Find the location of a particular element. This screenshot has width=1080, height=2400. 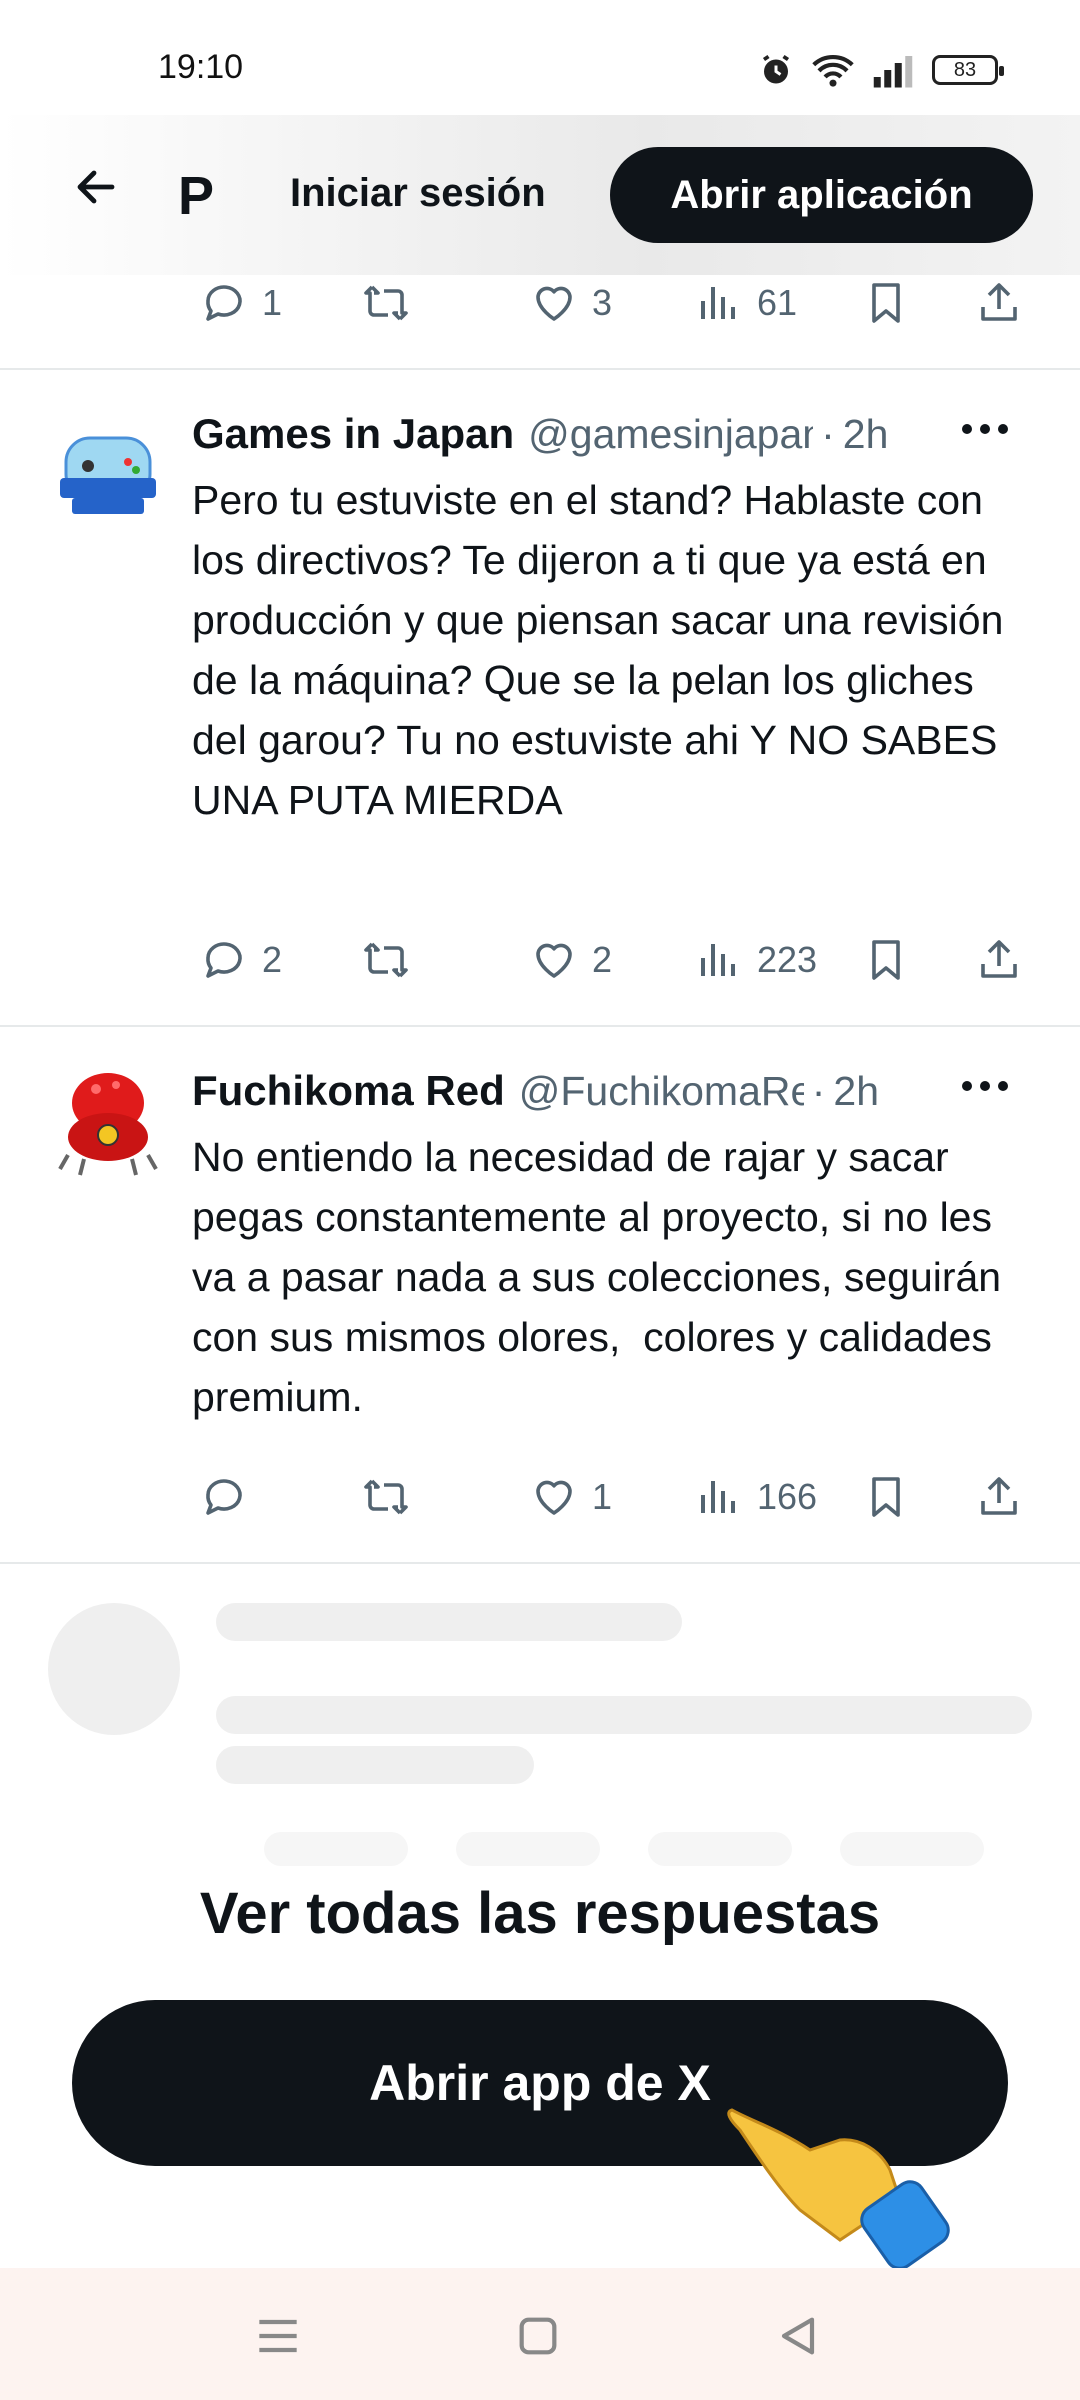

author-name: Games in Japan is located at coordinates (353, 434).